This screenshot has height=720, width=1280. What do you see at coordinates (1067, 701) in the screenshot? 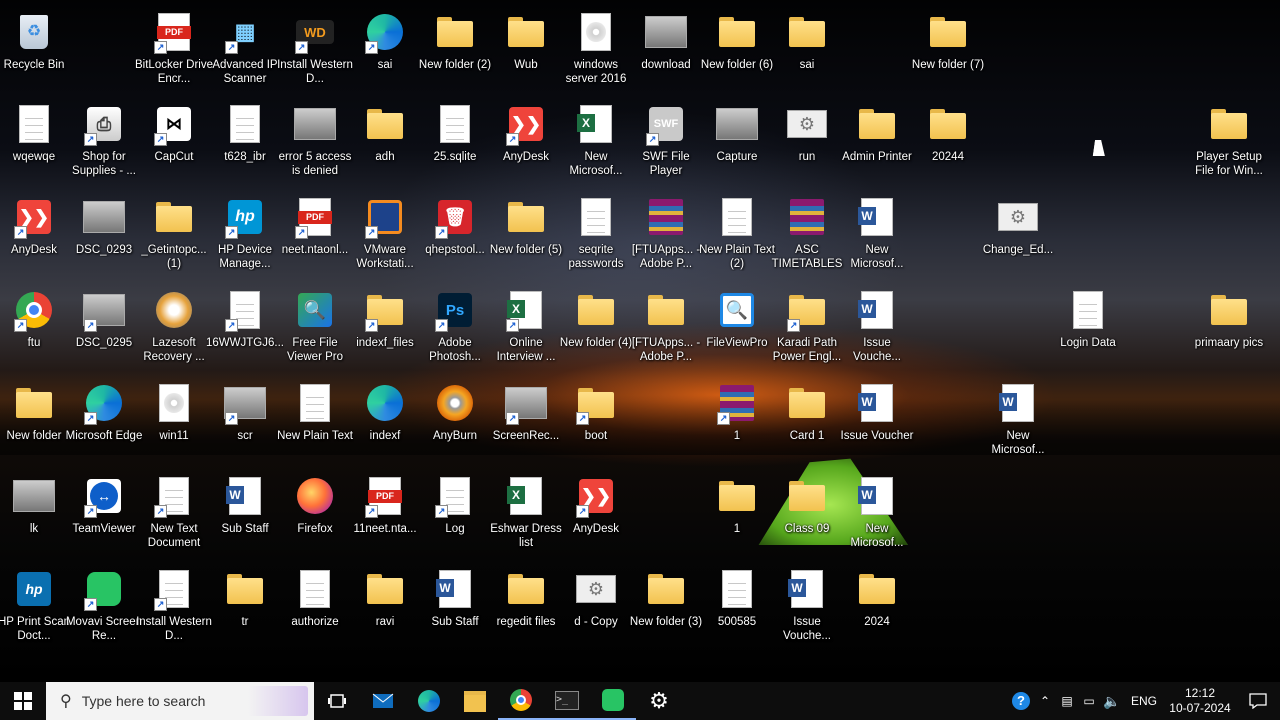
I see `network-tray-icon: ▤` at bounding box center [1067, 701].